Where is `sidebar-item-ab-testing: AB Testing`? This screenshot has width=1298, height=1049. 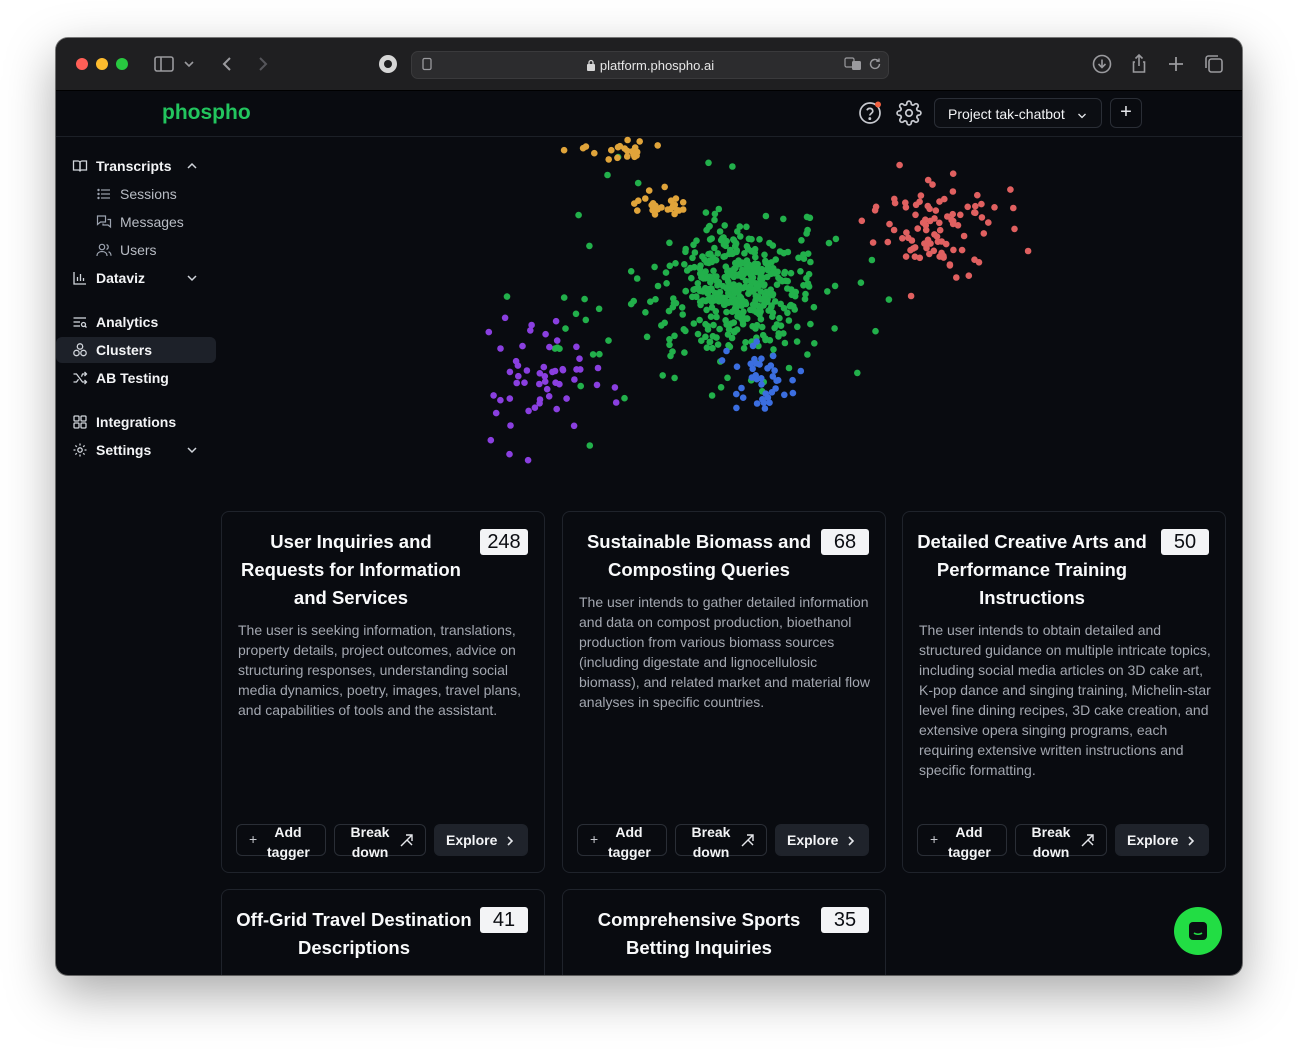 sidebar-item-ab-testing: AB Testing is located at coordinates (136, 378).